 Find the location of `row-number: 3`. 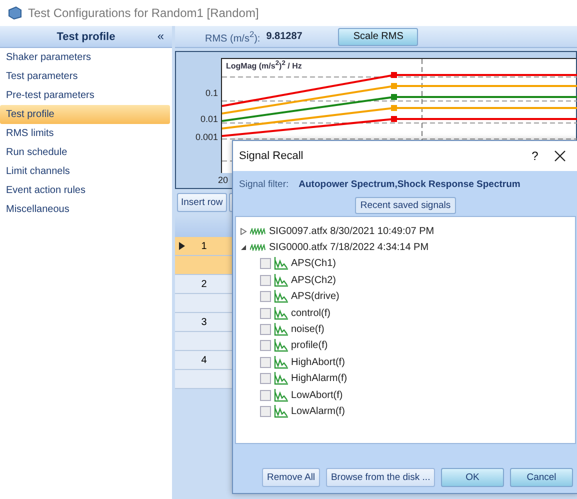

row-number: 3 is located at coordinates (204, 322).